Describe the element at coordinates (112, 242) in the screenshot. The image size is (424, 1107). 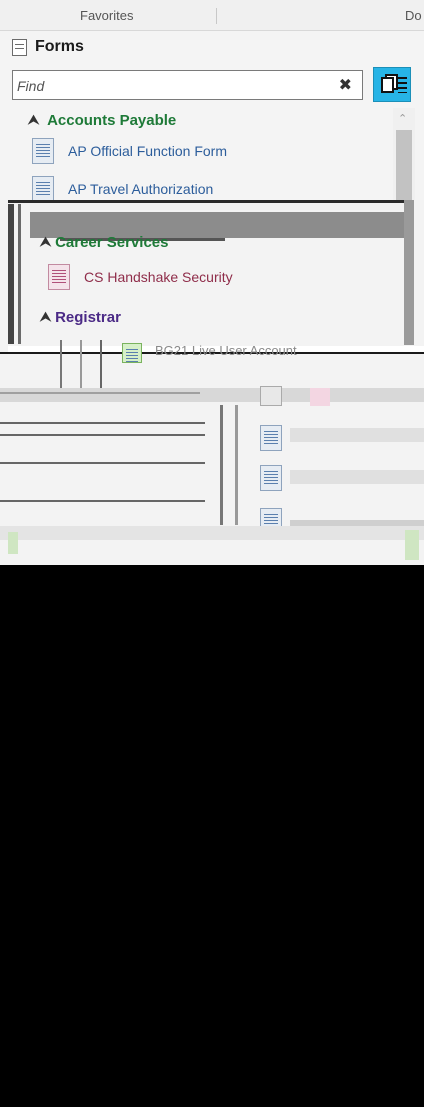
I see `group-label: Career Services` at that location.